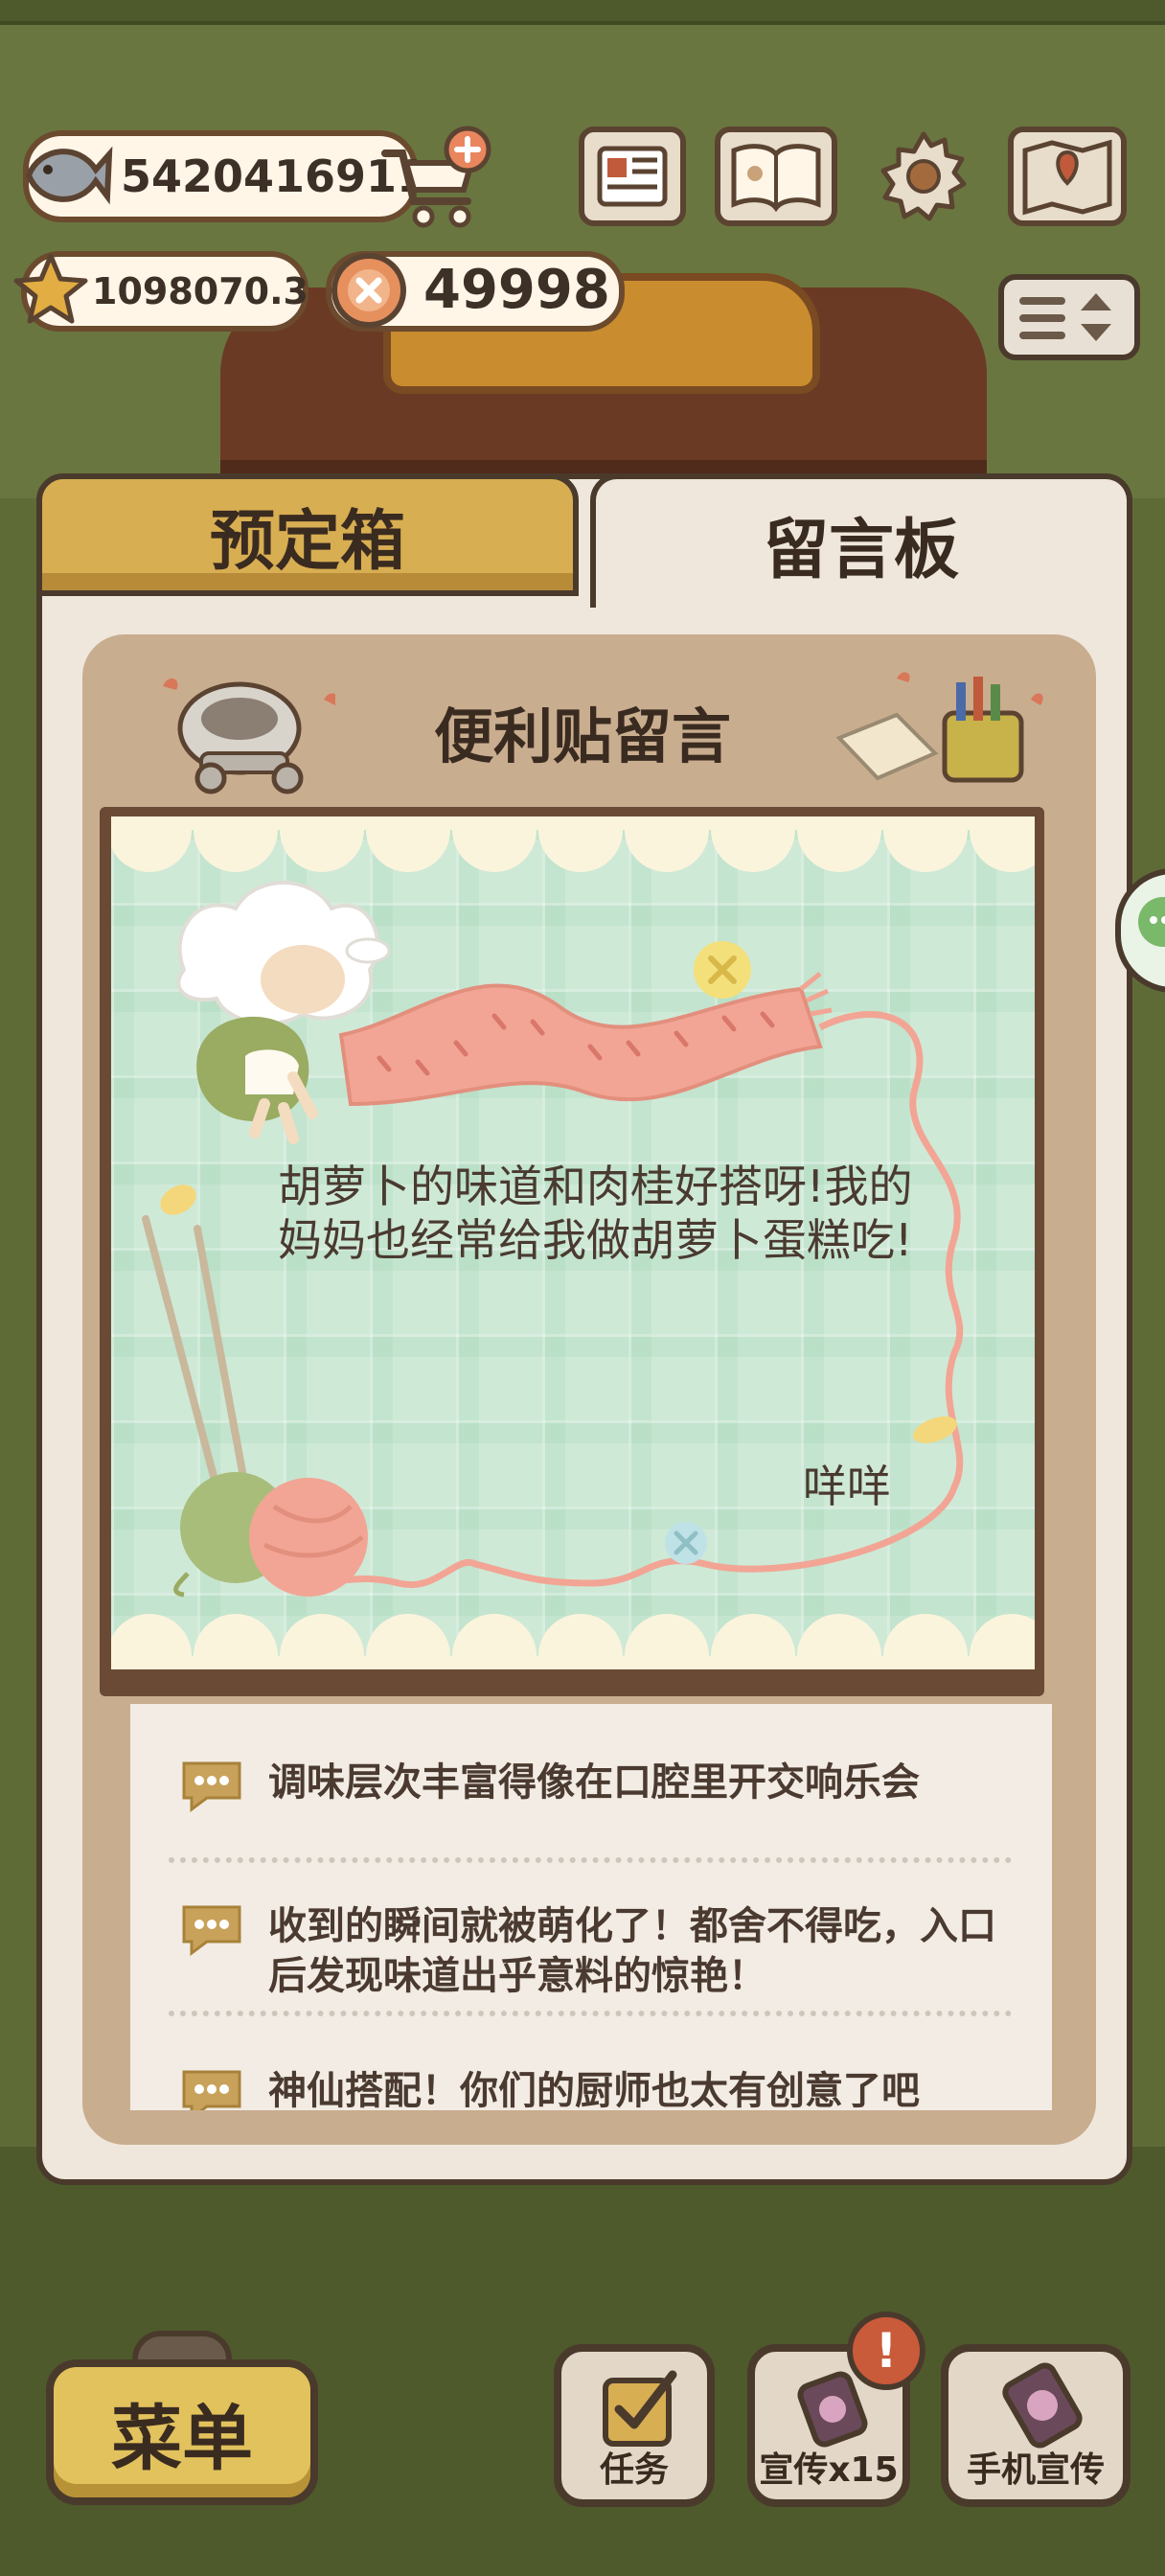 The image size is (1165, 2576). I want to click on map-button, so click(1068, 176).